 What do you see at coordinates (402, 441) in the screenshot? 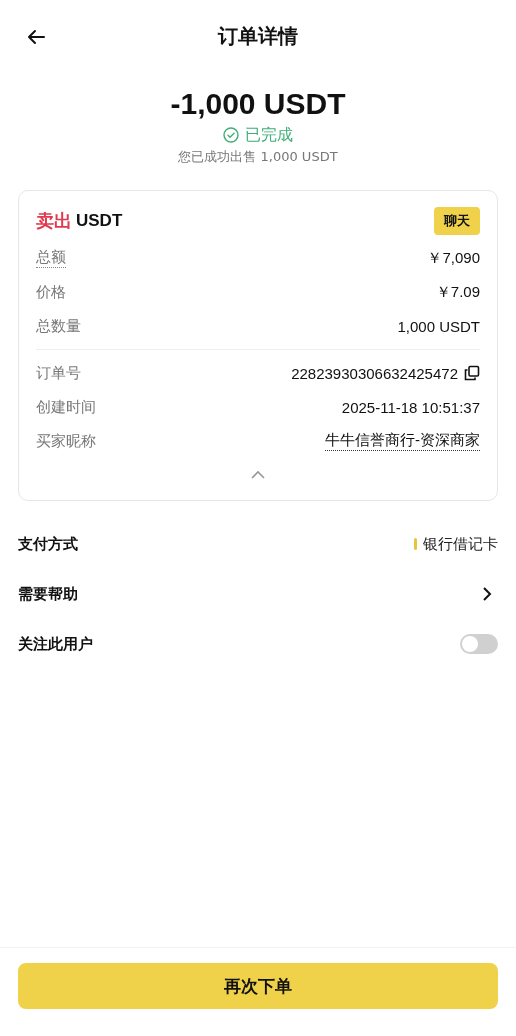
I see `field-value: 牛牛信誉商行-资深商家` at bounding box center [402, 441].